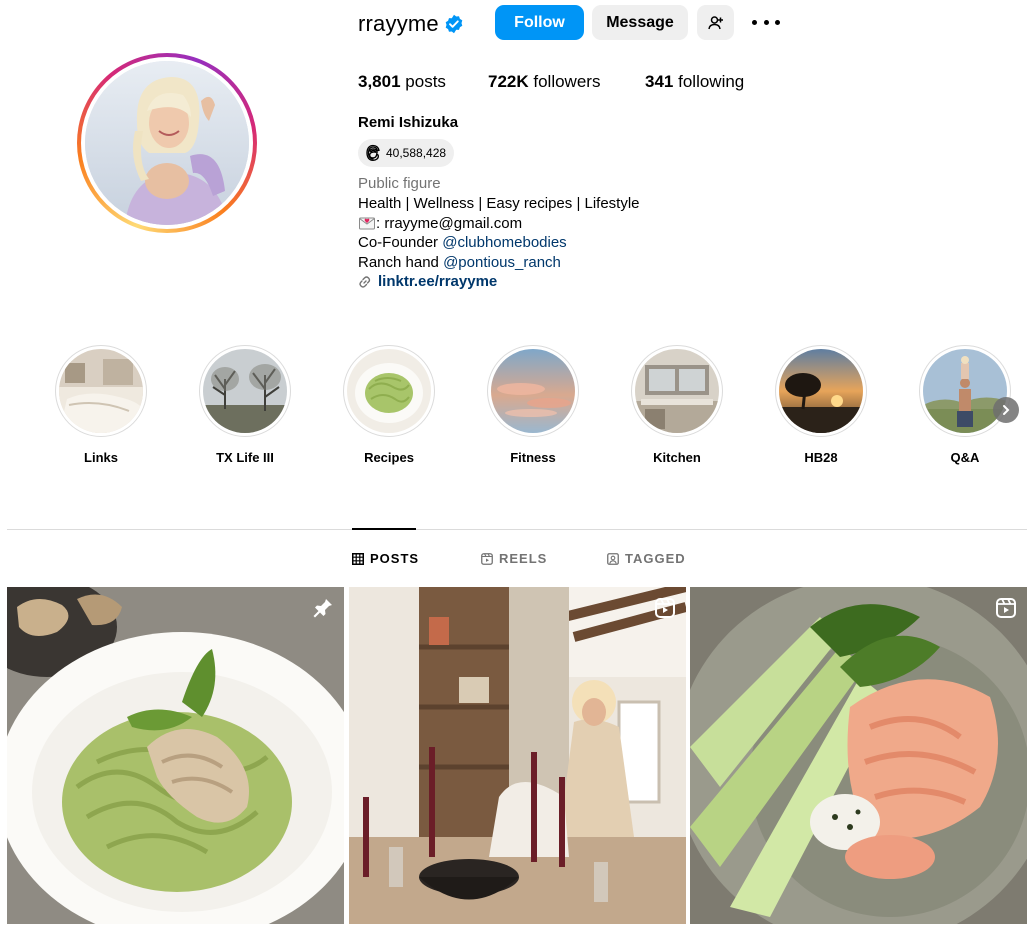 This screenshot has width=1033, height=927. I want to click on highlight-label: HB28, so click(821, 457).